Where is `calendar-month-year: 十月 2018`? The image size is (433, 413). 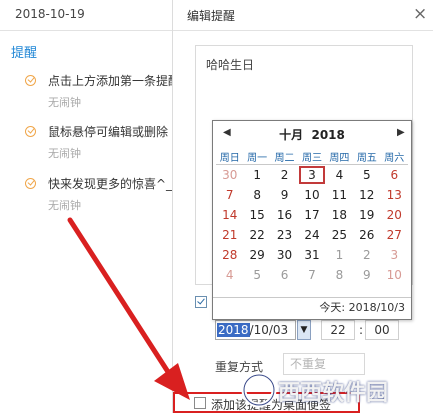 calendar-month-year: 十月 2018 is located at coordinates (312, 134).